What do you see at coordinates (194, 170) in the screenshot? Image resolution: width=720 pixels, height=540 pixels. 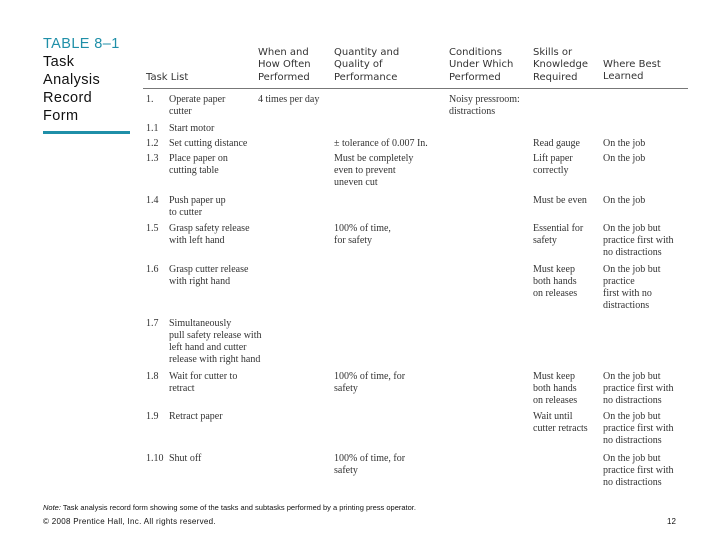 I see `cell-line: cutting table` at bounding box center [194, 170].